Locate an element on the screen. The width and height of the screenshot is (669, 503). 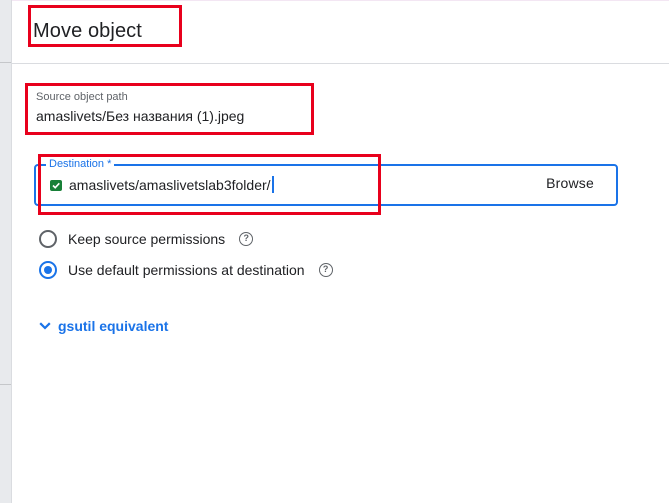
background-page-edge is located at coordinates (5, 251).